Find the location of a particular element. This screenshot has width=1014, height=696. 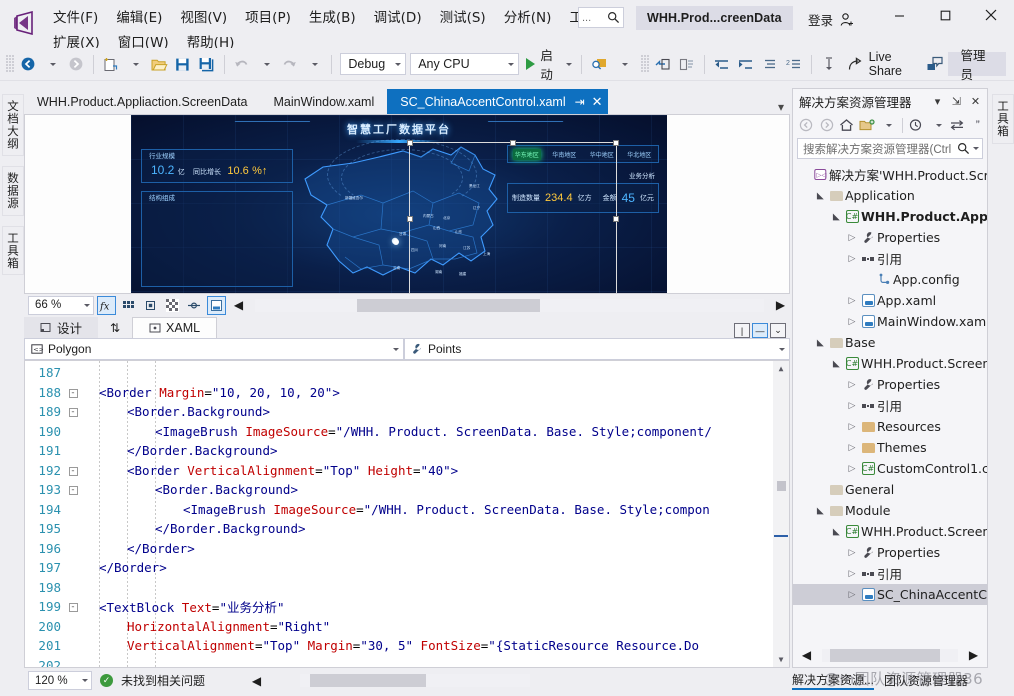

code-line: 198 is located at coordinates (399, 588).